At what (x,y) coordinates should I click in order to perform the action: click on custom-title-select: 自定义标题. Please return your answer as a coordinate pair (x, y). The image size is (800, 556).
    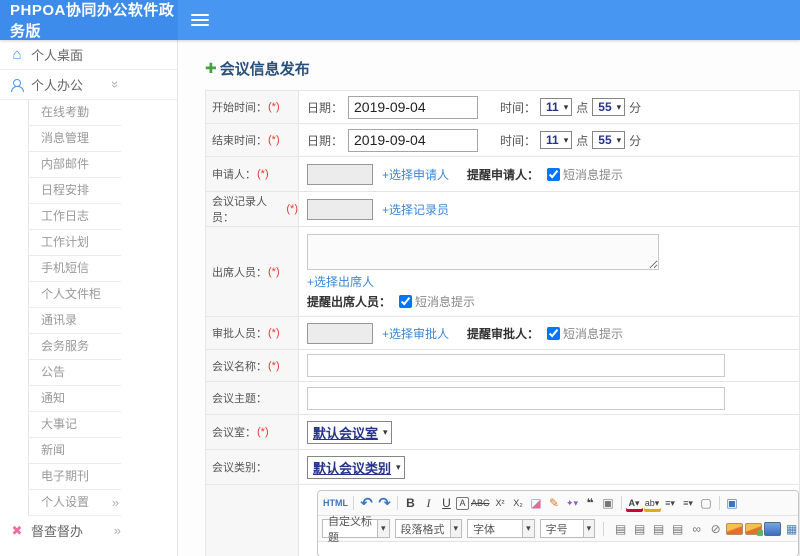
    Looking at the image, I should click on (356, 530).